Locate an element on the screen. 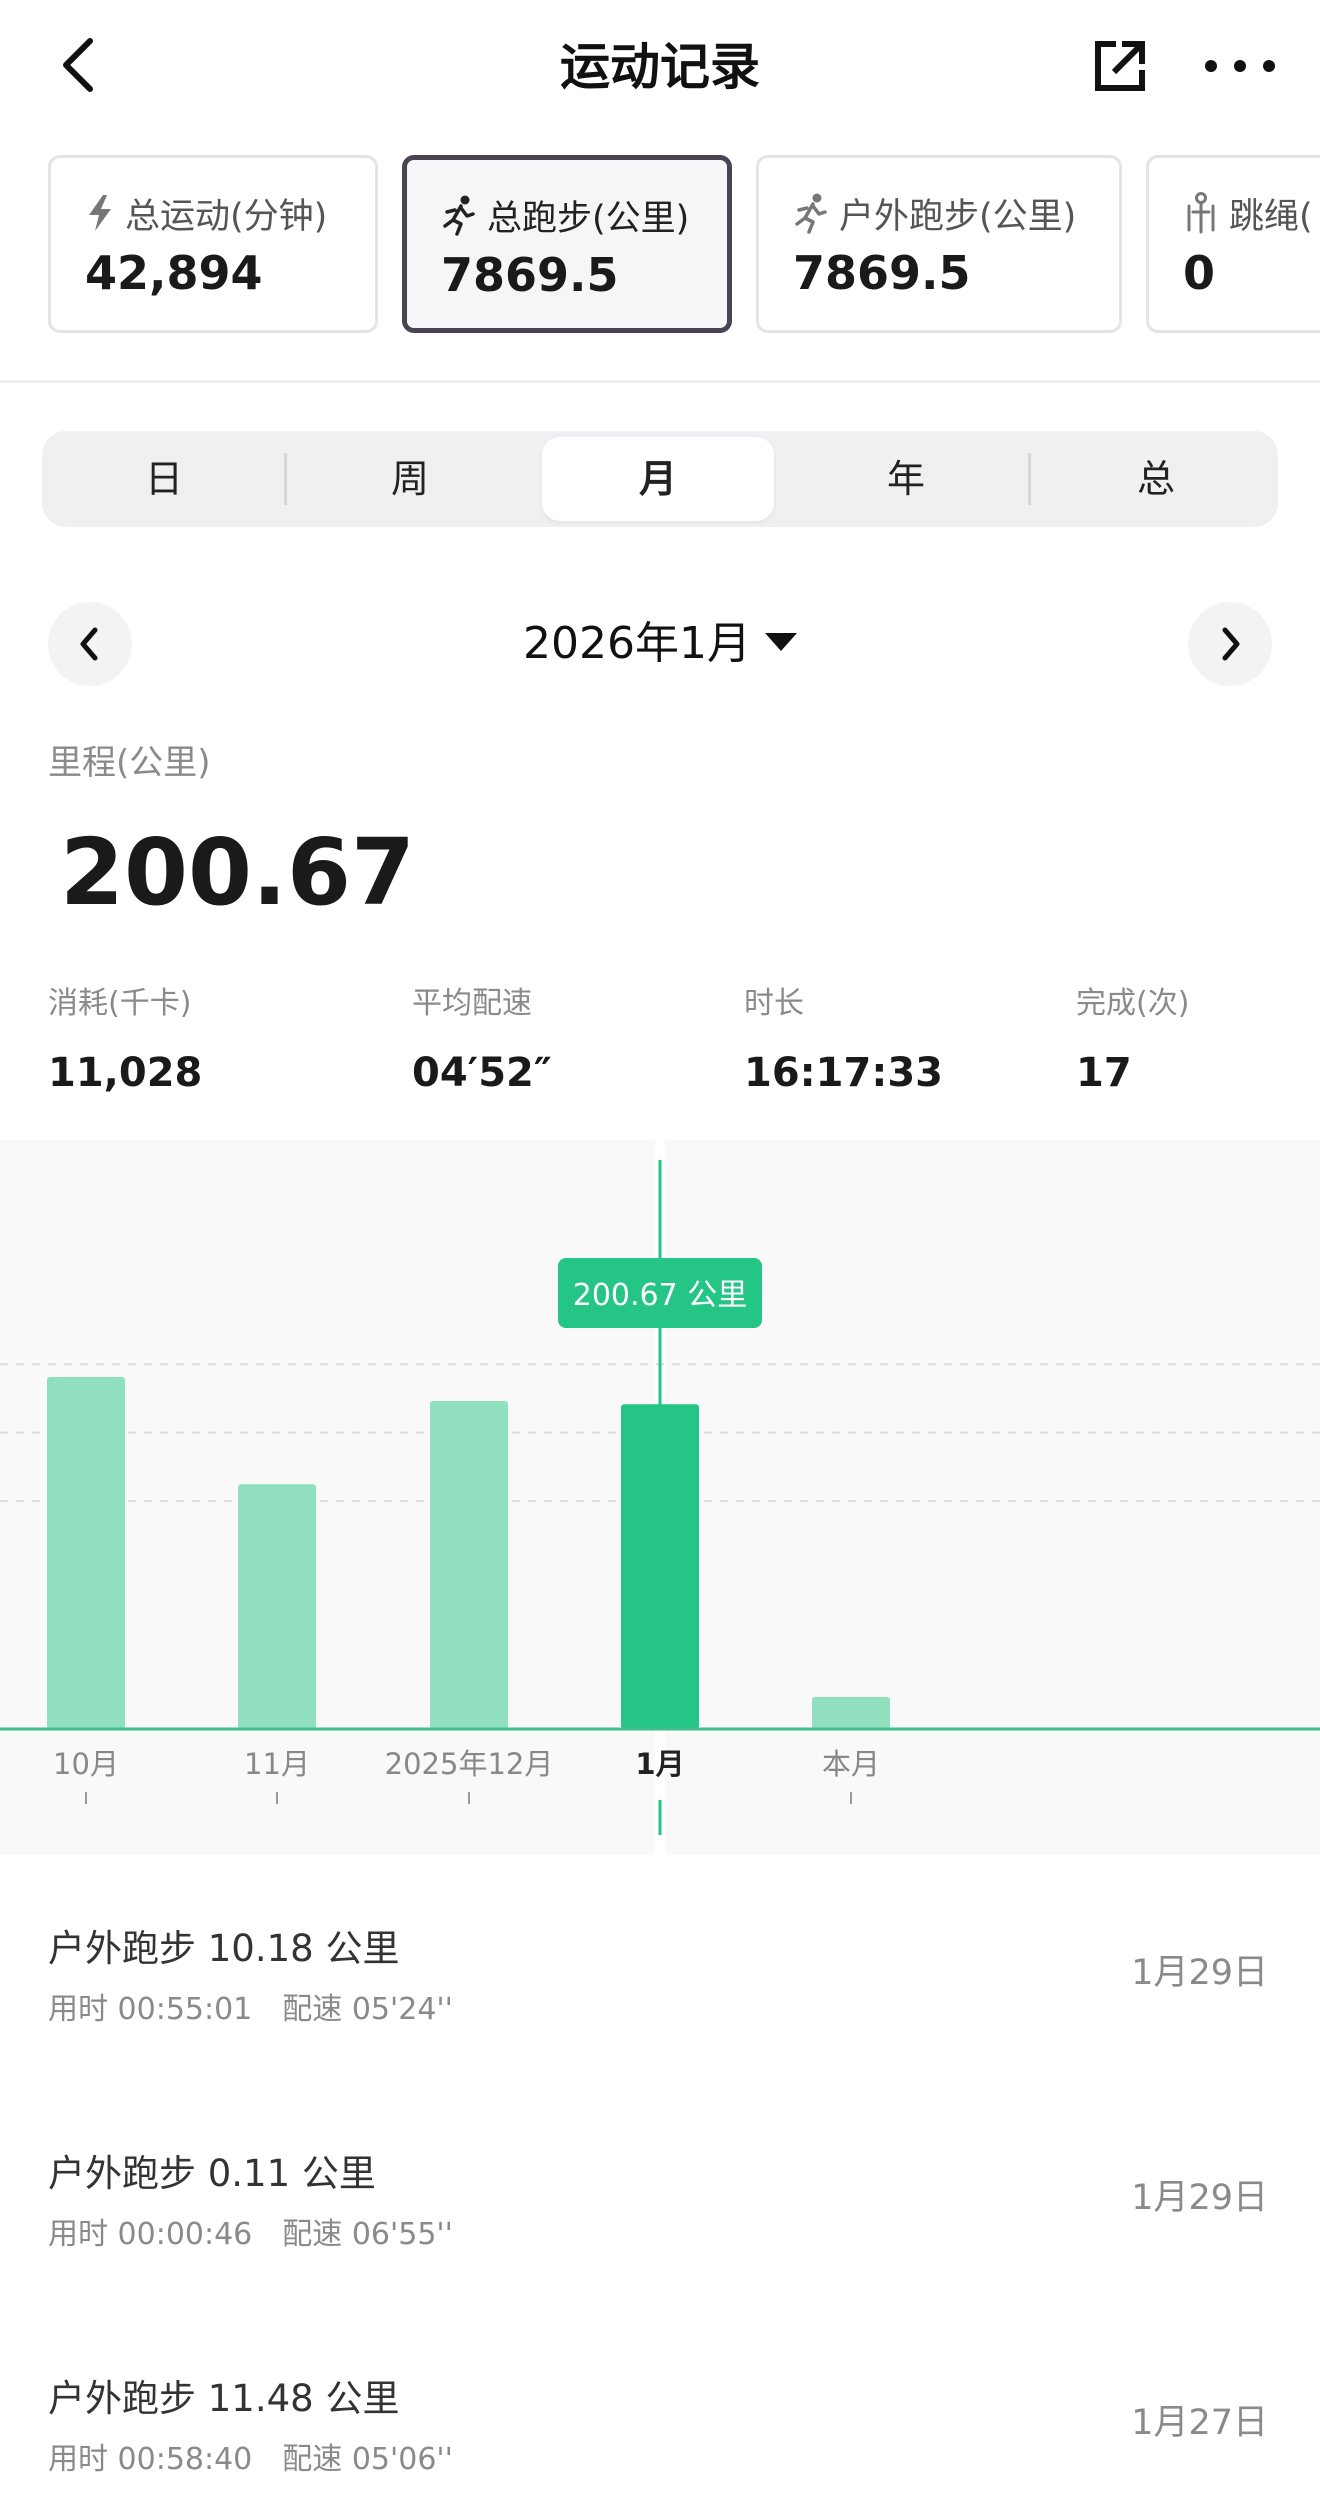 The image size is (1320, 2509). card-label: 跳绳( is located at coordinates (1271, 216).